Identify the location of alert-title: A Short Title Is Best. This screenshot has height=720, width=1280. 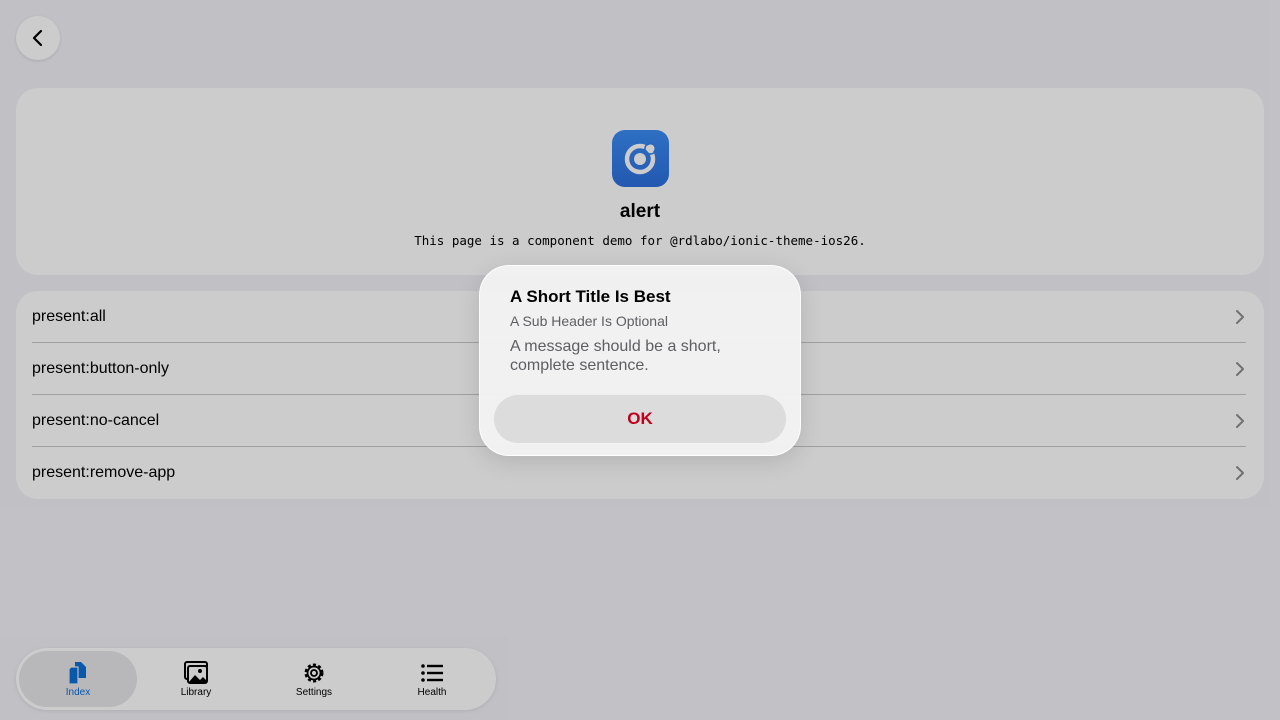
(590, 296).